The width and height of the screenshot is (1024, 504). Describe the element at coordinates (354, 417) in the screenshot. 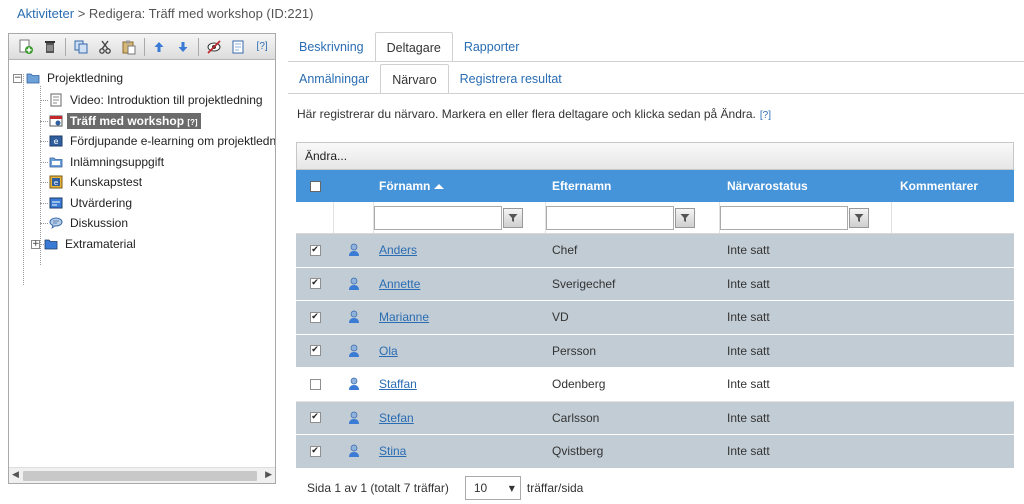

I see `user-icon` at that location.